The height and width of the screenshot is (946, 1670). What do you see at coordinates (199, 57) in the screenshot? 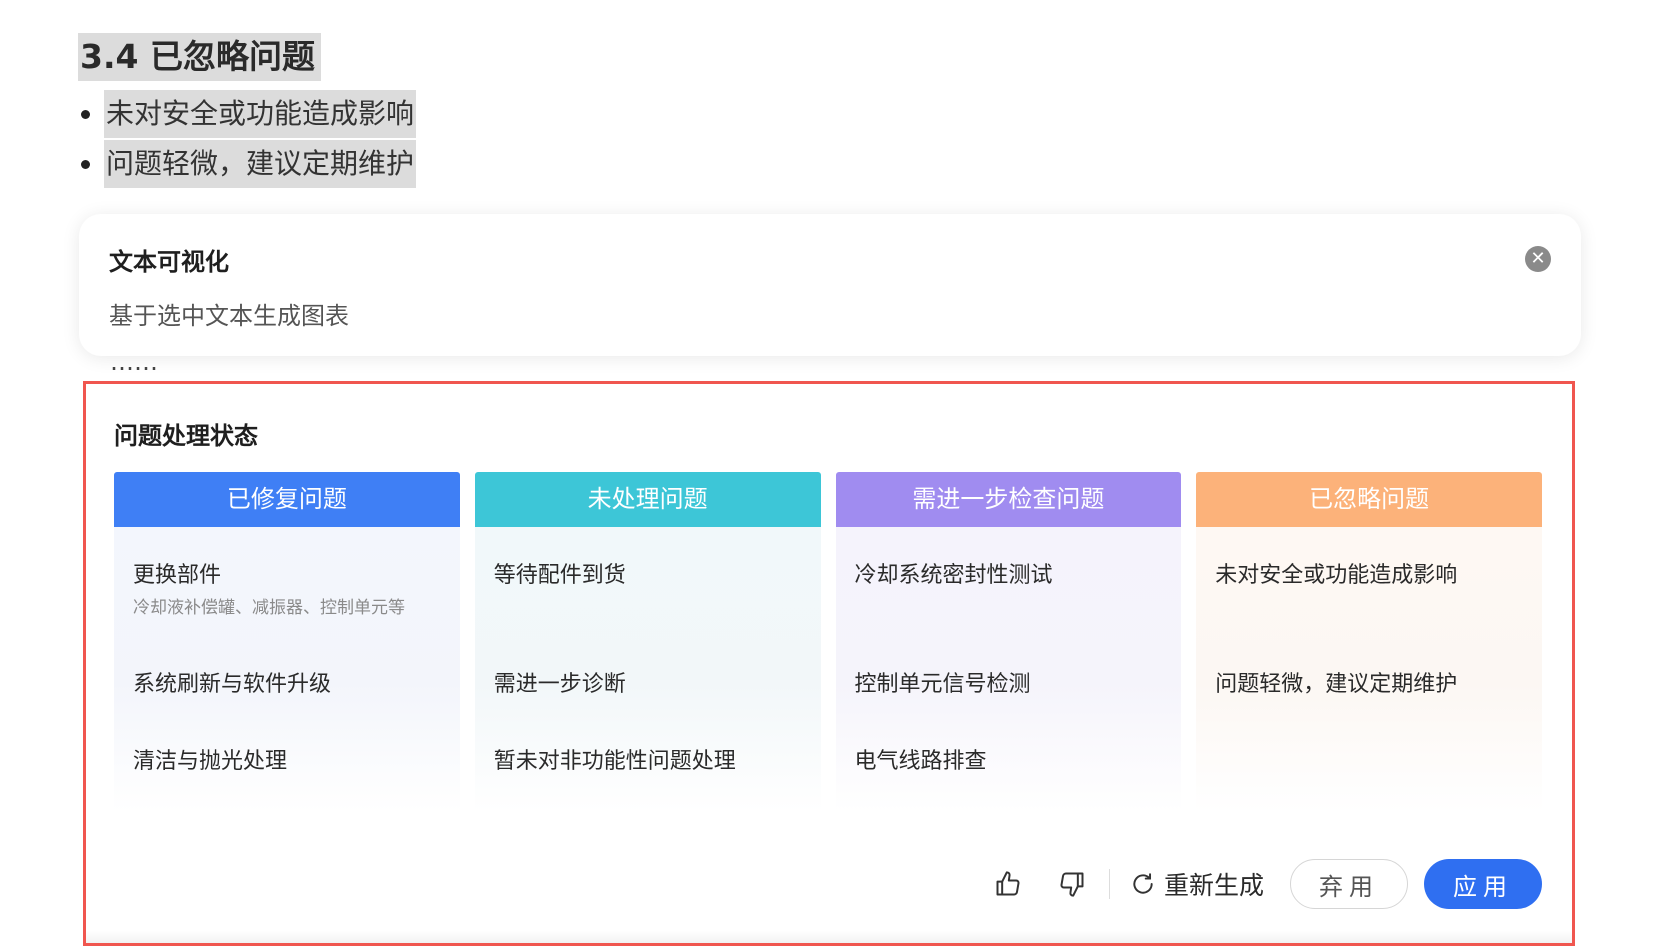
I see `section-heading: 3.4 已忽略问题` at bounding box center [199, 57].